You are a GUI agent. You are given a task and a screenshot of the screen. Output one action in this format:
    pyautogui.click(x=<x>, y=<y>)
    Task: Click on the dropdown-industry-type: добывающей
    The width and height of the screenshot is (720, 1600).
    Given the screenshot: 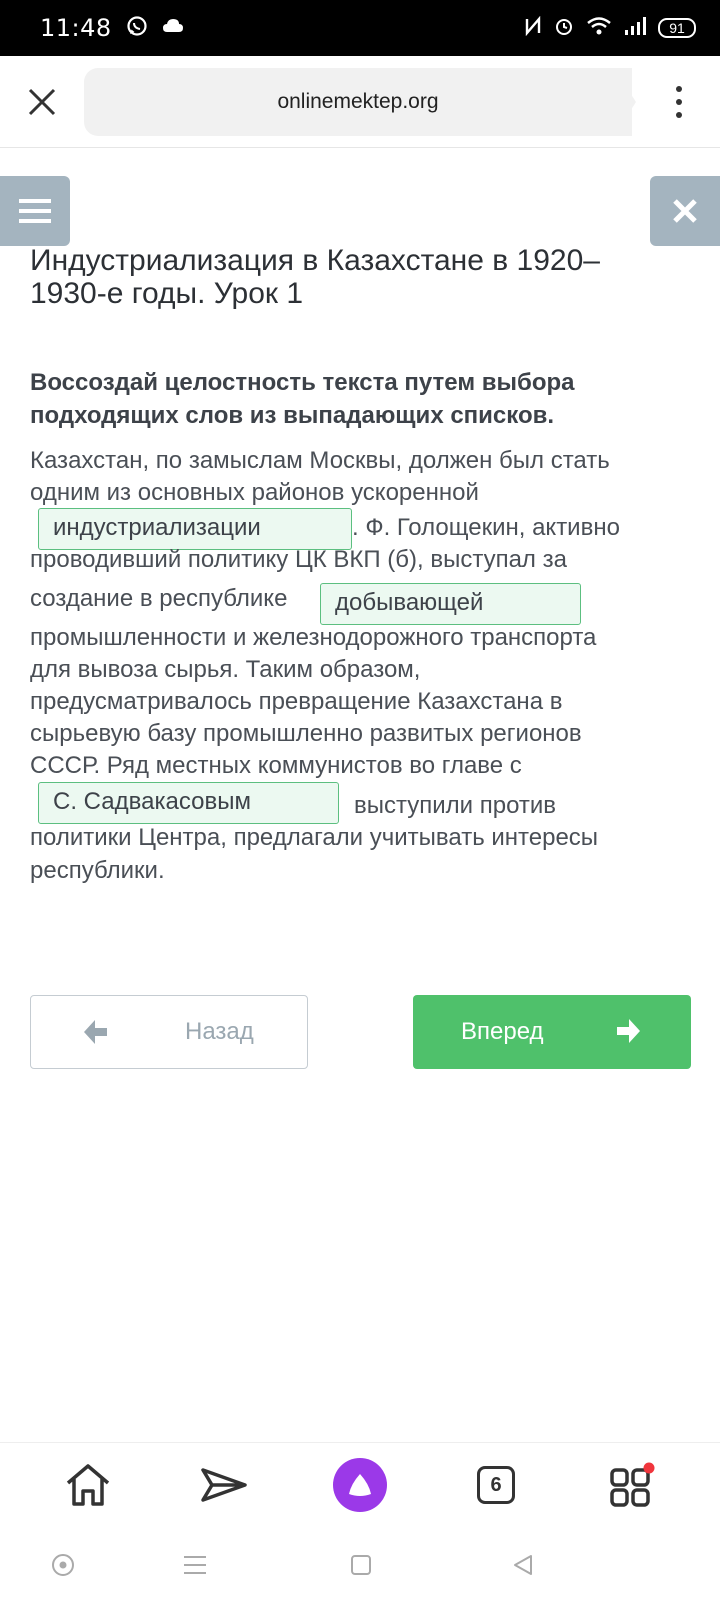 What is the action you would take?
    pyautogui.click(x=450, y=604)
    